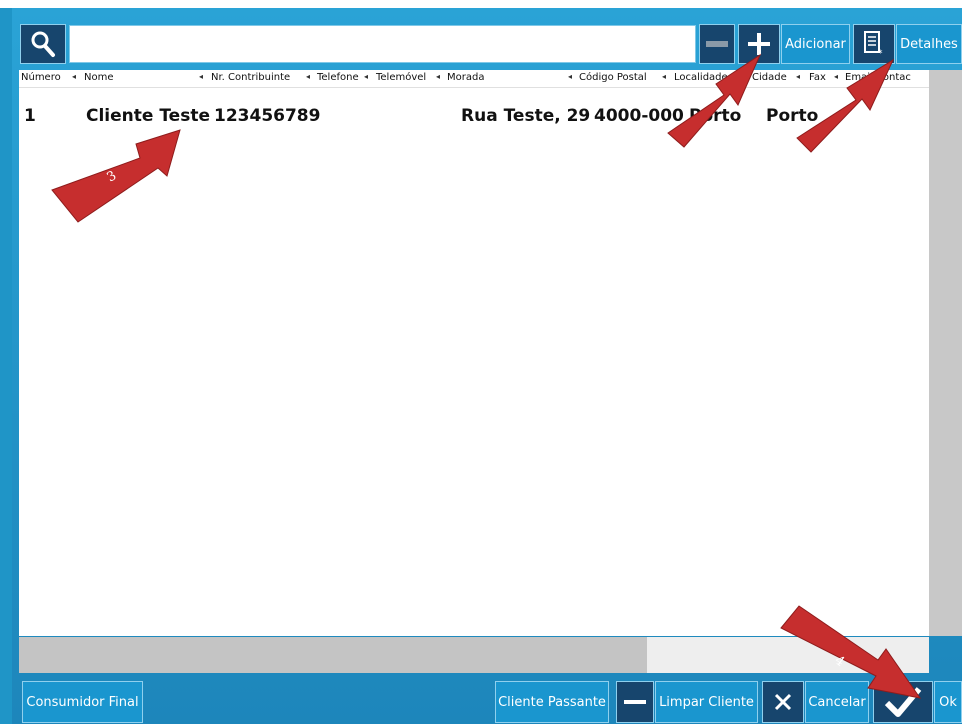 This screenshot has width=962, height=724. I want to click on col-localidade: Localidade, so click(701, 77).